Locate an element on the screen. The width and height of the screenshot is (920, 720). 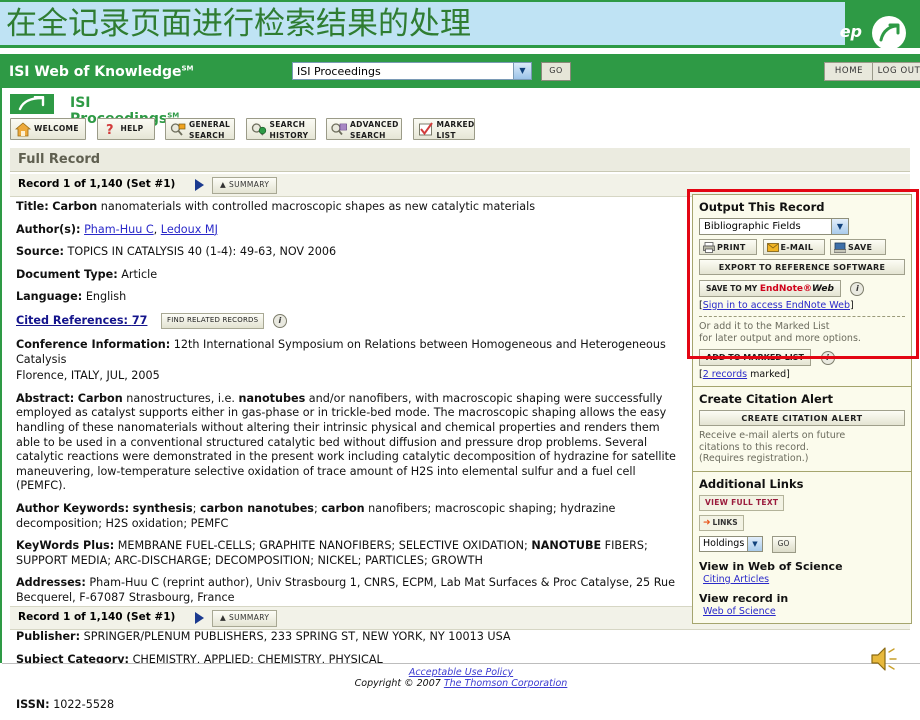
endnote-prefix: SAVE TO MY is located at coordinates (733, 288).